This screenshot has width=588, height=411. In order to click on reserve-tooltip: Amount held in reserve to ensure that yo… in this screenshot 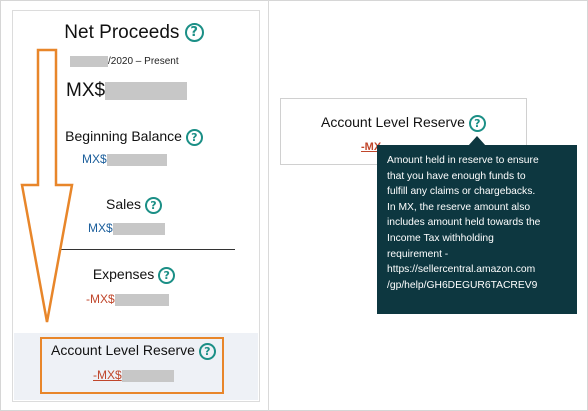, I will do `click(477, 229)`.